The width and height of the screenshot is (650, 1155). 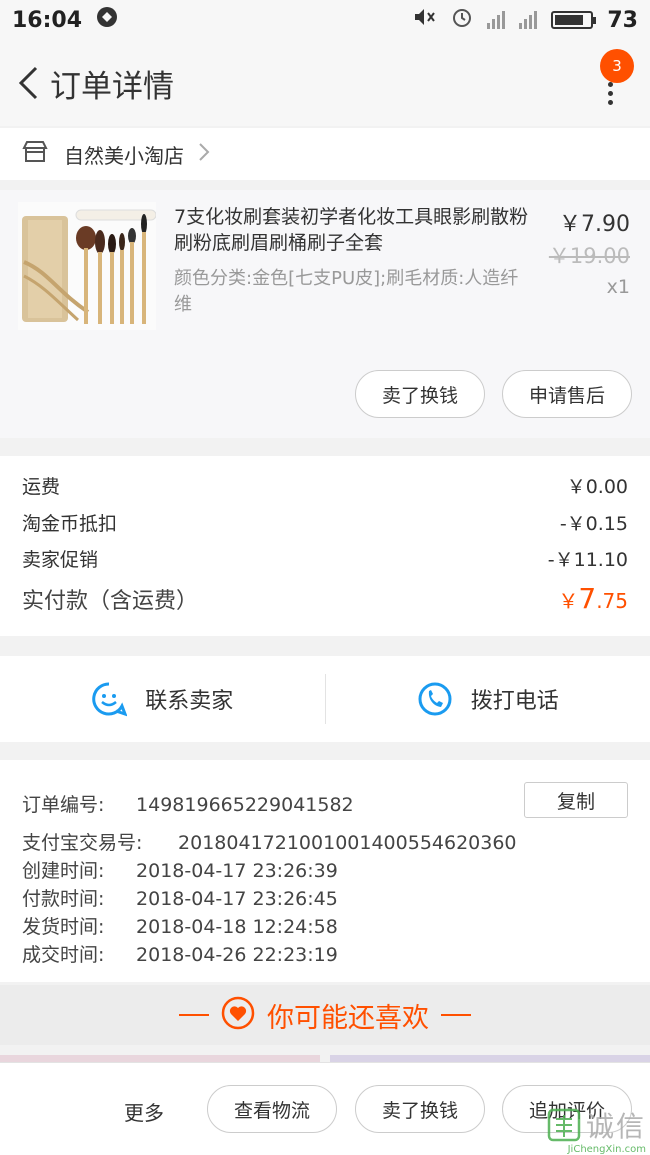 What do you see at coordinates (63, 871) in the screenshot?
I see `created-time-label: 创建时间:` at bounding box center [63, 871].